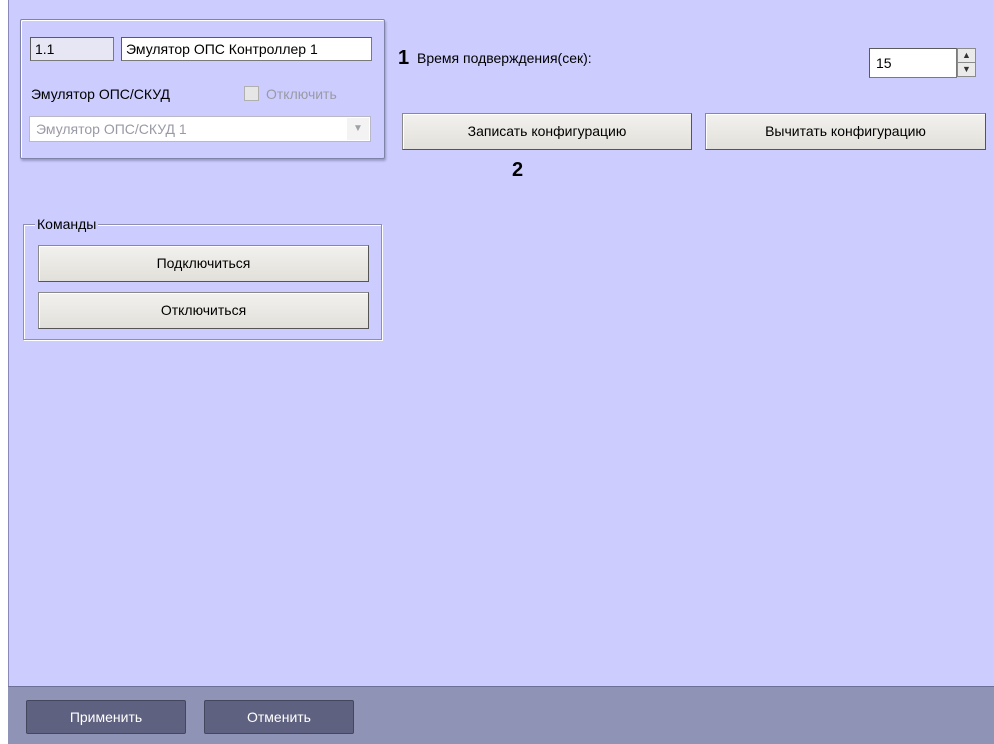 The image size is (994, 744). I want to click on disable-checkbox-label: Отключить, so click(301, 94).